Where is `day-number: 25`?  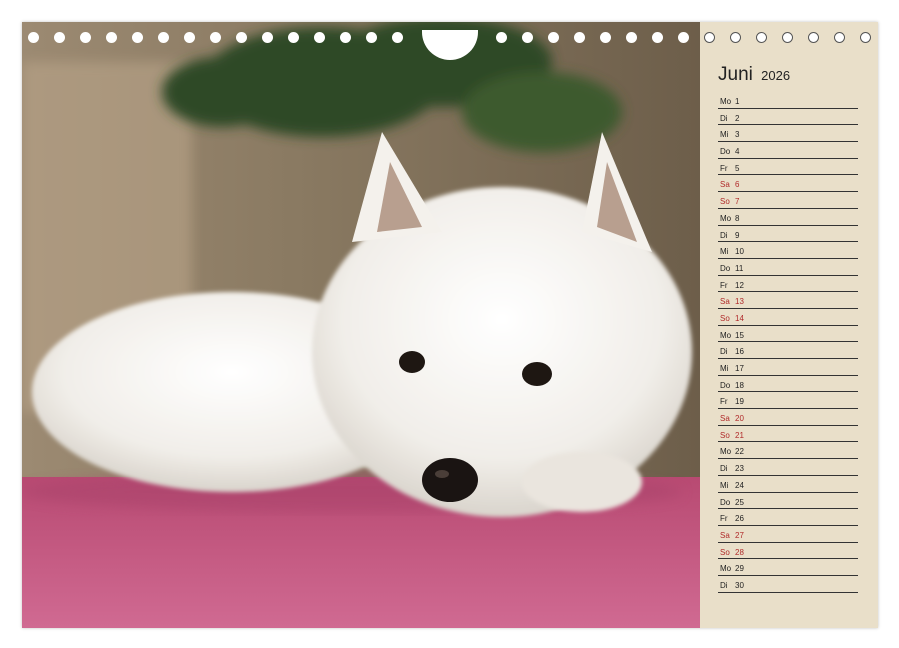
day-number: 25 is located at coordinates (739, 502).